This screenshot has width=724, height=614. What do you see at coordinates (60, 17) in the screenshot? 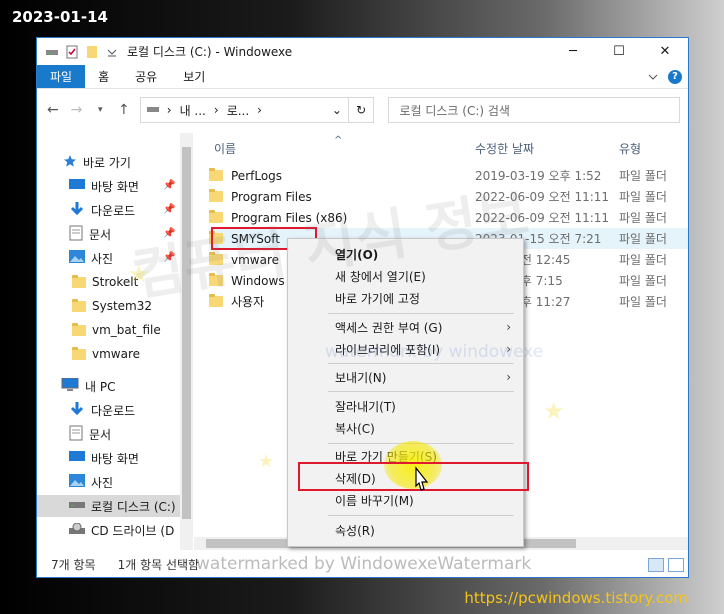
I see `date-stamp: 2023-01-14` at bounding box center [60, 17].